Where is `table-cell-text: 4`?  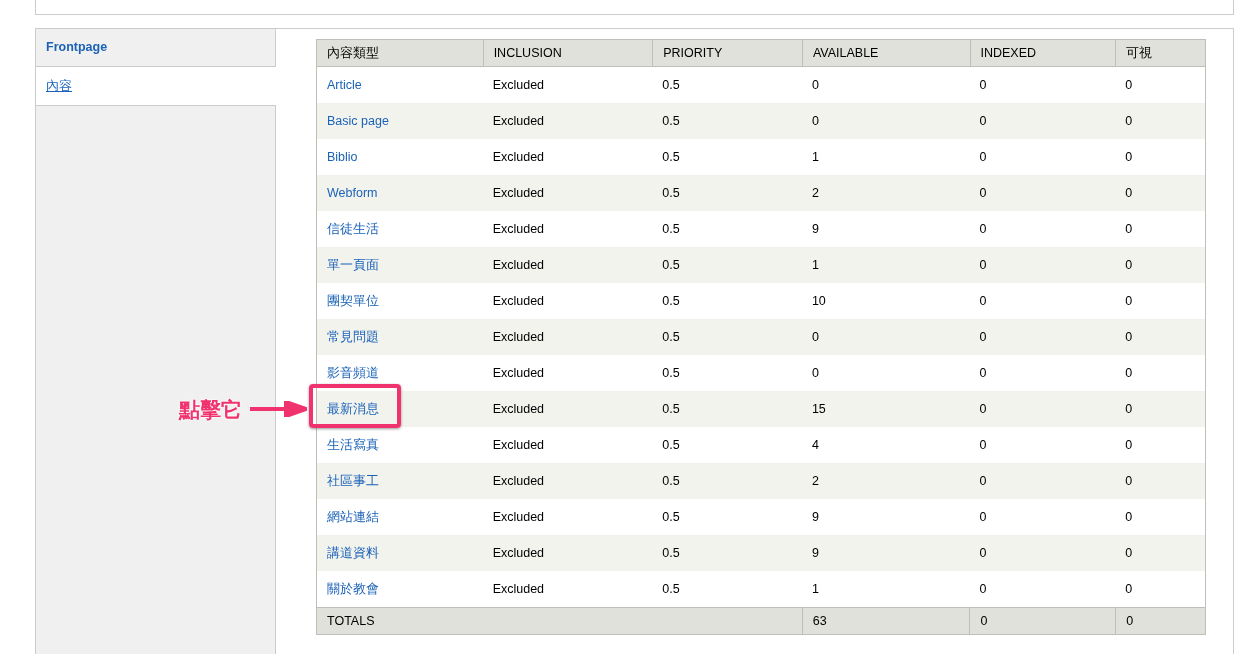 table-cell-text: 4 is located at coordinates (815, 445).